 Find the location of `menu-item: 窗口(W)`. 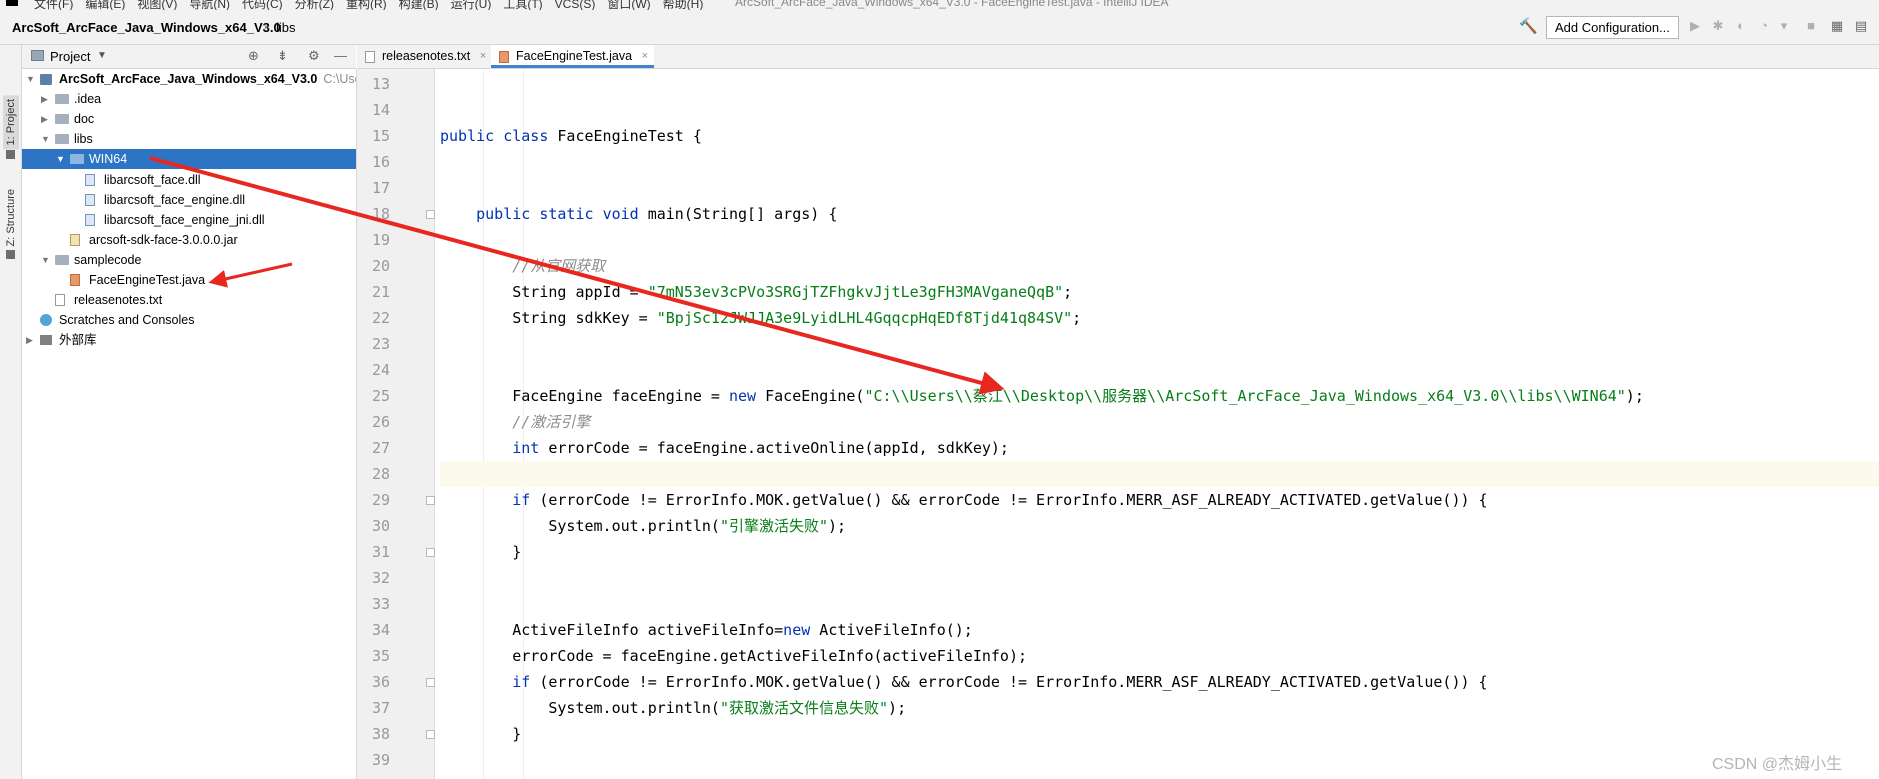

menu-item: 窗口(W) is located at coordinates (628, 5).